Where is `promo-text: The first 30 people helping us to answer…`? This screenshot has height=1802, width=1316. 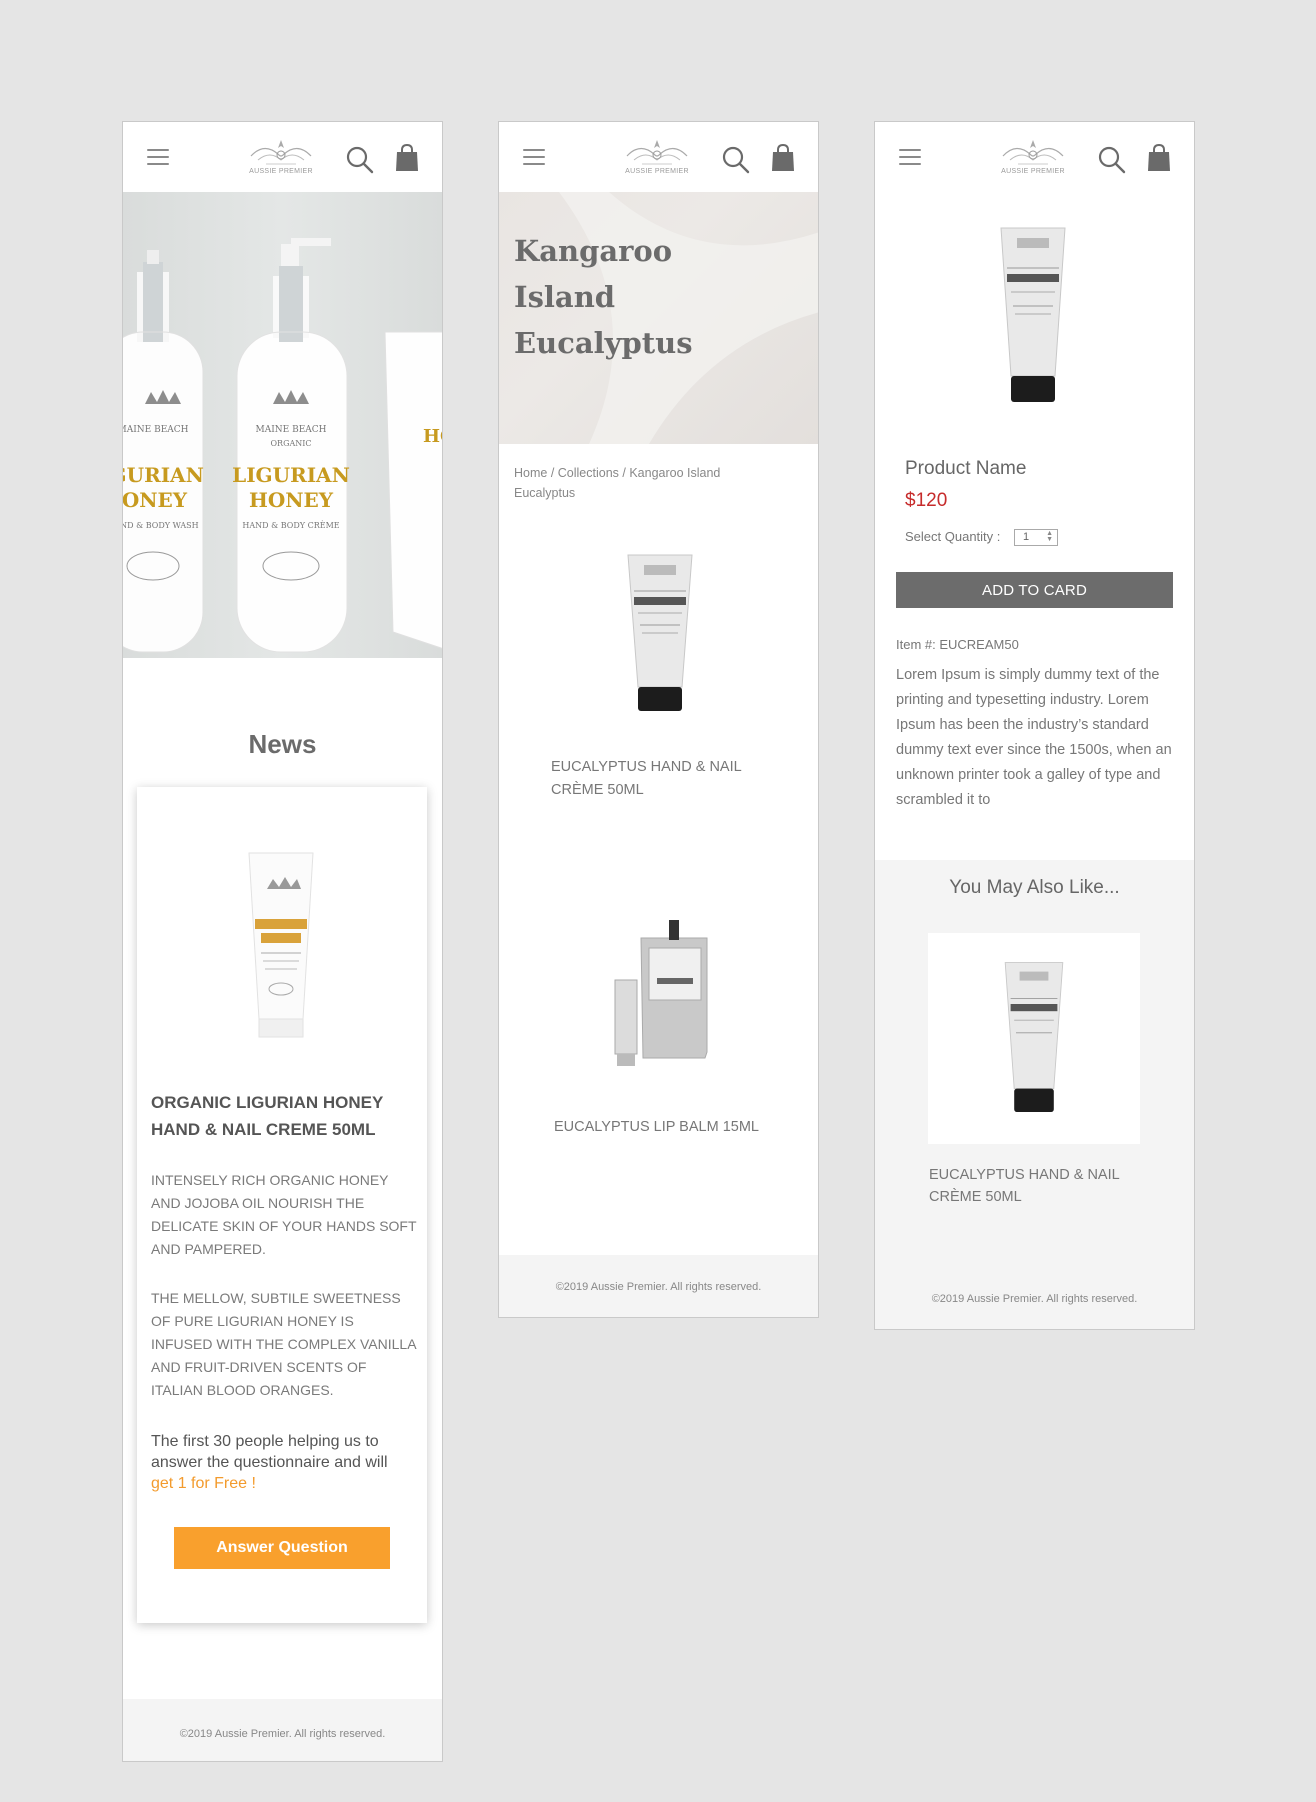
promo-text: The first 30 people helping us to answer… is located at coordinates (281, 1462).